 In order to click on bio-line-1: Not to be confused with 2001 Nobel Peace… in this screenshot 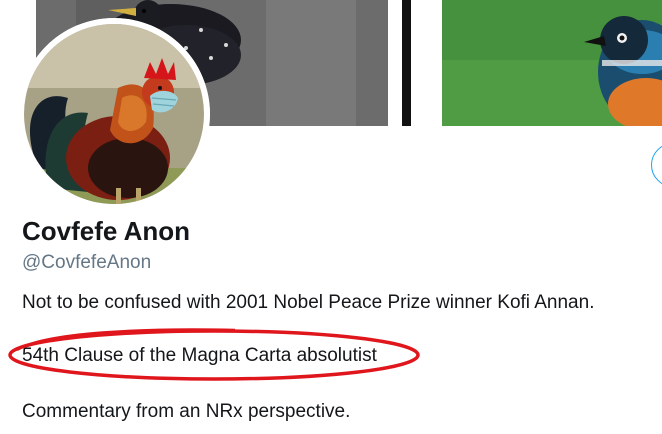, I will do `click(308, 302)`.